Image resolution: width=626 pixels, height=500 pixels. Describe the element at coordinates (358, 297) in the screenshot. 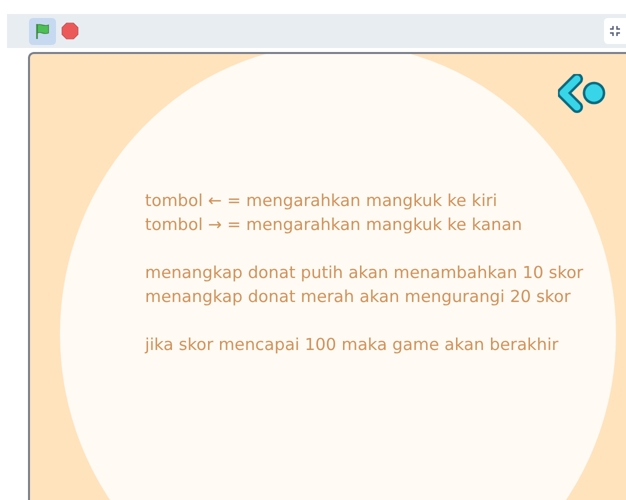

I see `instruction-text: menangkap donat merah akan mengurangi 20 skor` at that location.